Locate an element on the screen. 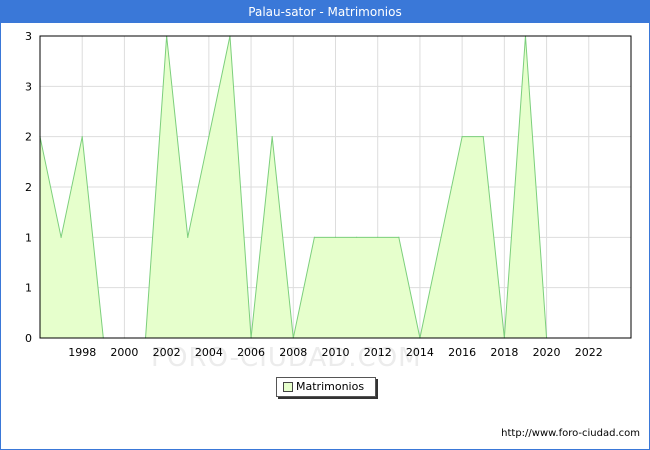 The width and height of the screenshot is (650, 450). y-axis-ticks: 0 1 1 2 2 3 3 is located at coordinates (28, 187).